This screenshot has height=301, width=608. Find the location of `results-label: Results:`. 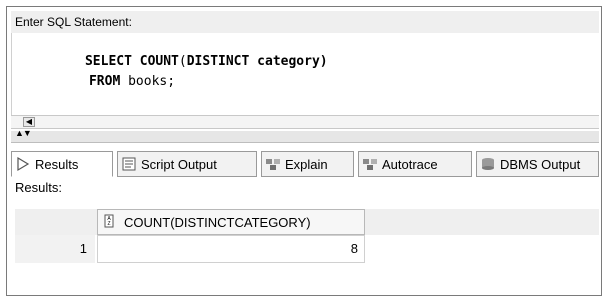

results-label: Results: is located at coordinates (38, 187).